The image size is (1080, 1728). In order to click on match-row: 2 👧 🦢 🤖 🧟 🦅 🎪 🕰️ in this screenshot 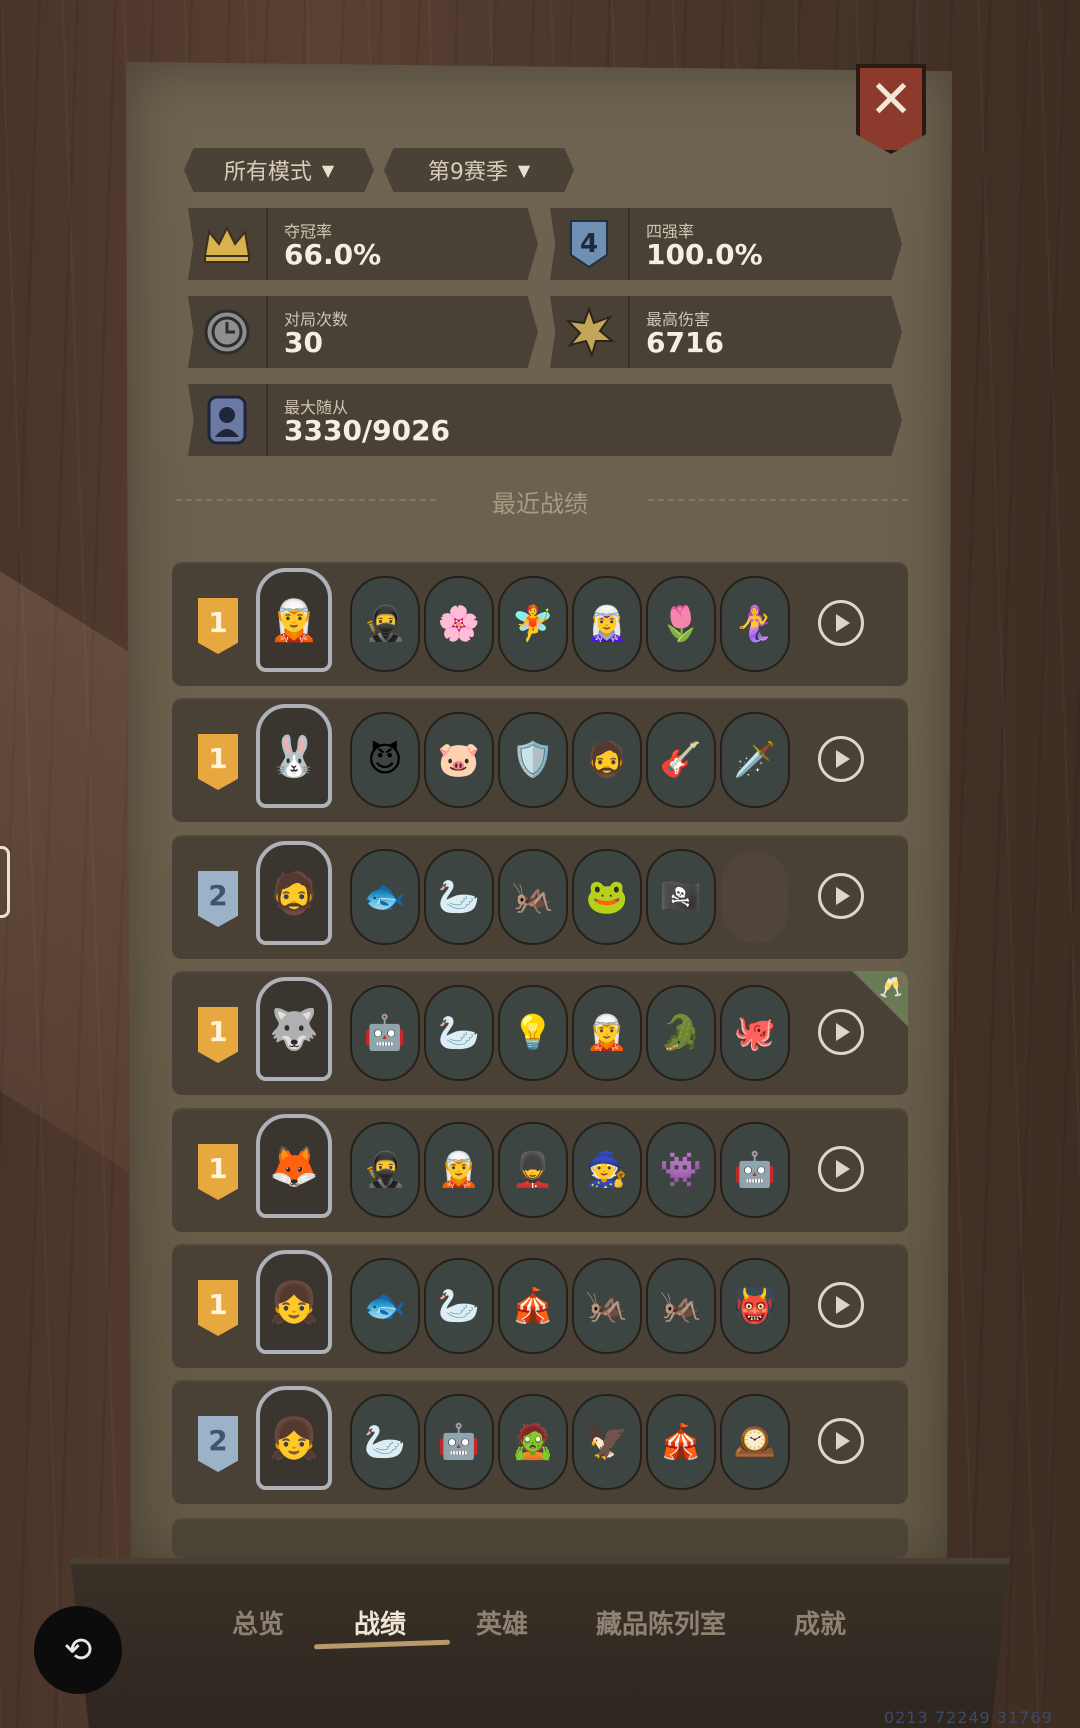, I will do `click(540, 1442)`.